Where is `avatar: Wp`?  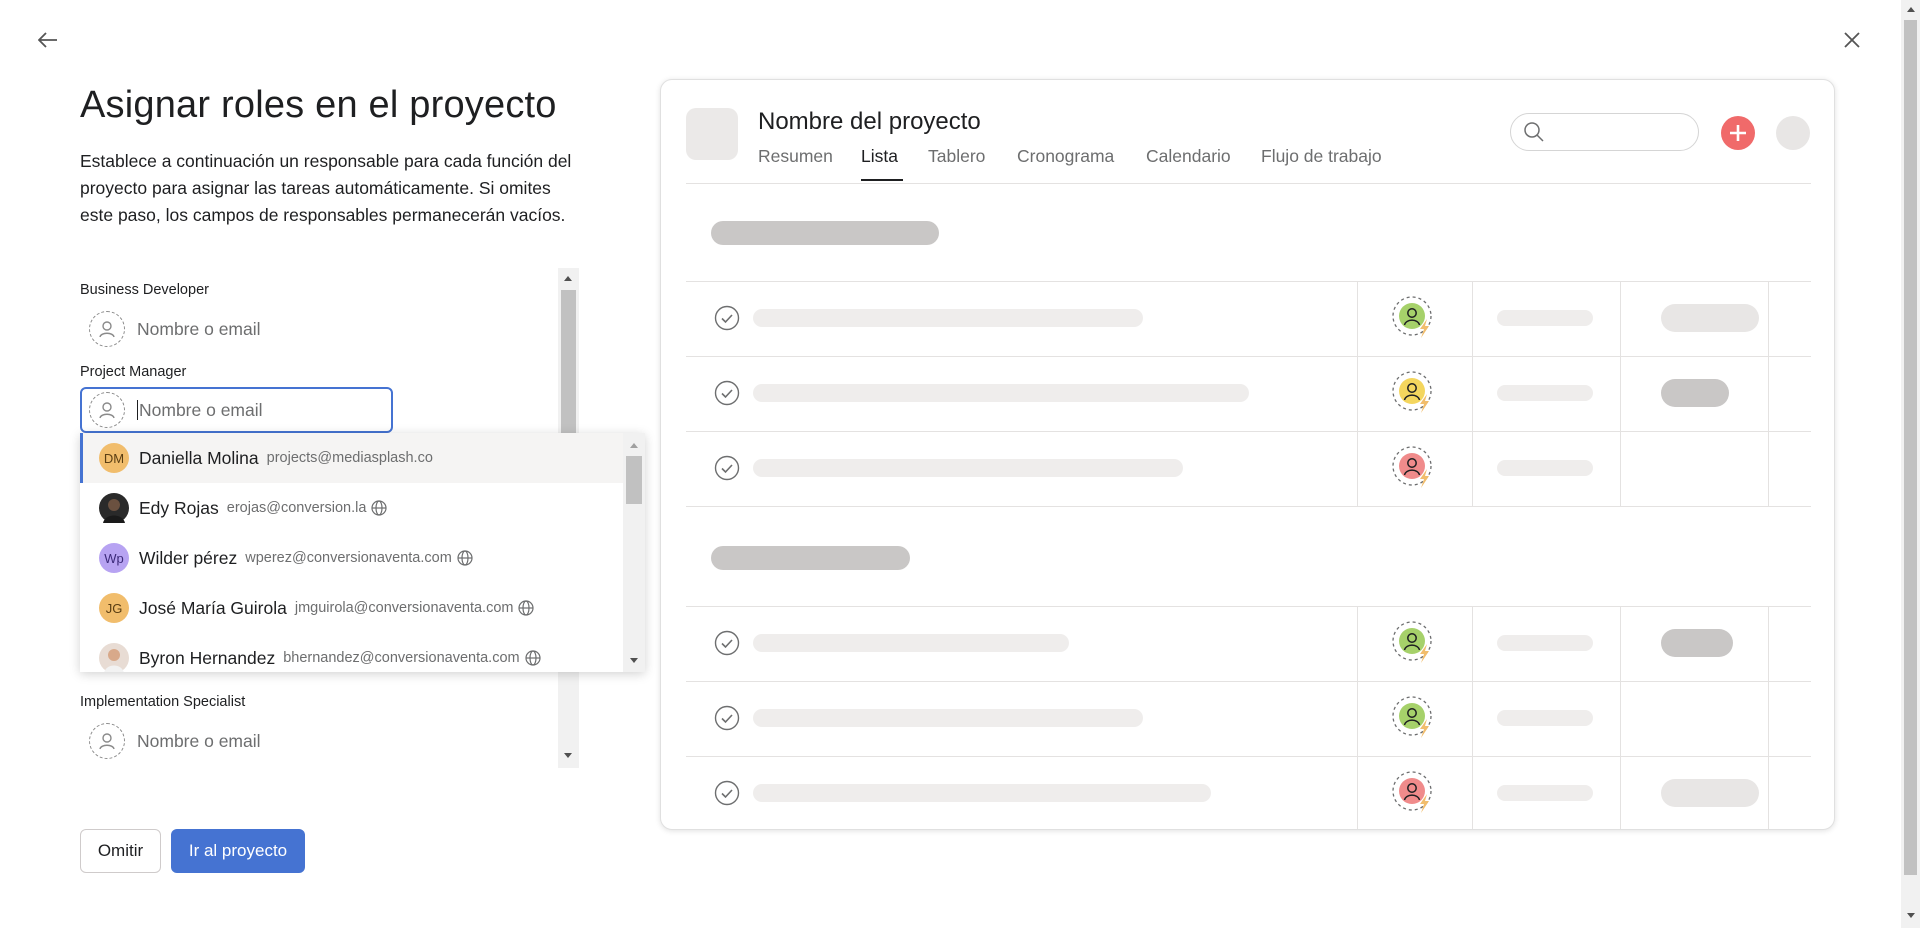 avatar: Wp is located at coordinates (114, 558).